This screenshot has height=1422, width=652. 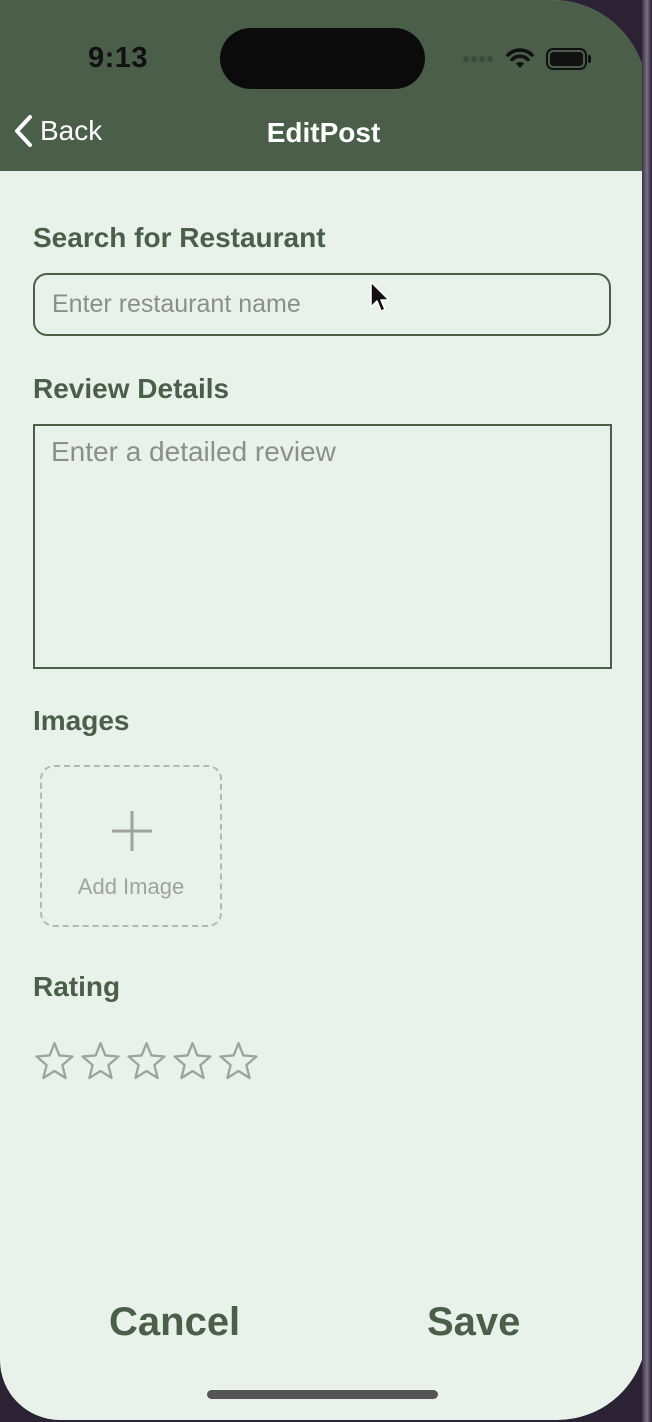 I want to click on status-time: 9:13, so click(x=118, y=58).